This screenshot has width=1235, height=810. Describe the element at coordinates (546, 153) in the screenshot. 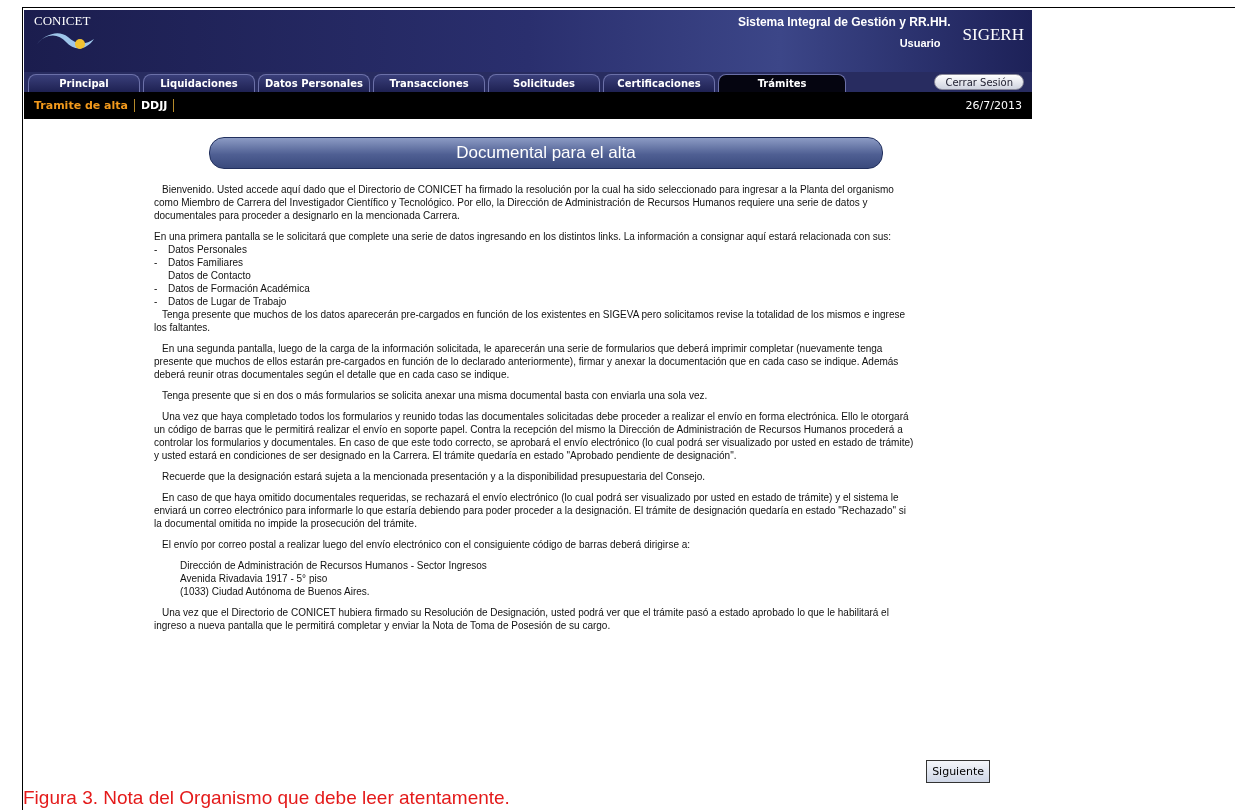

I see `page-title: Documental para el alta` at that location.